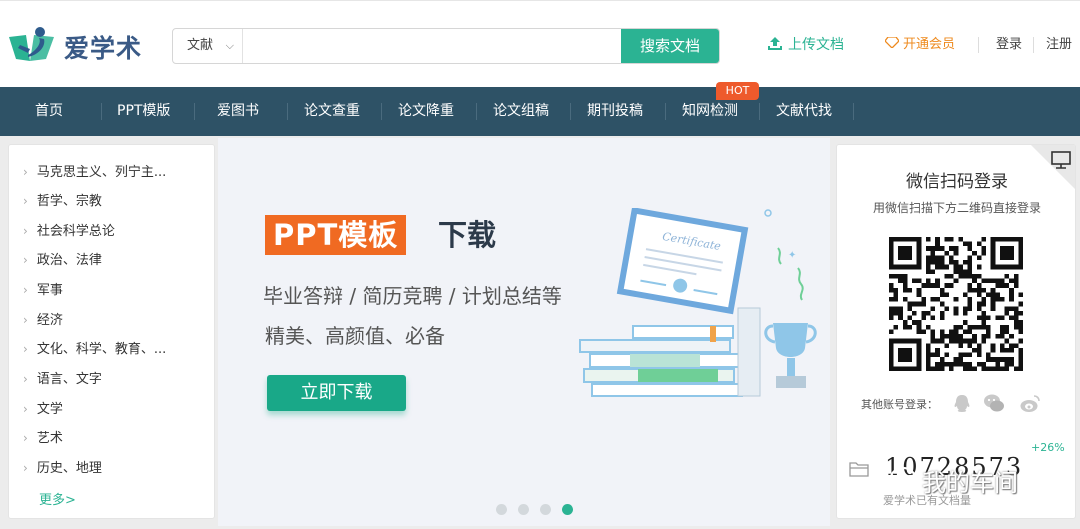  What do you see at coordinates (816, 45) in the screenshot?
I see `upload-label: 上传文档` at bounding box center [816, 45].